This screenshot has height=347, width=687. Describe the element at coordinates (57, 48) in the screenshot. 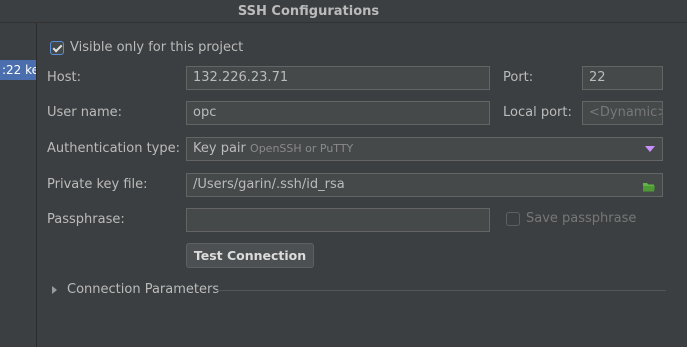

I see `visible-only-checkbox` at that location.